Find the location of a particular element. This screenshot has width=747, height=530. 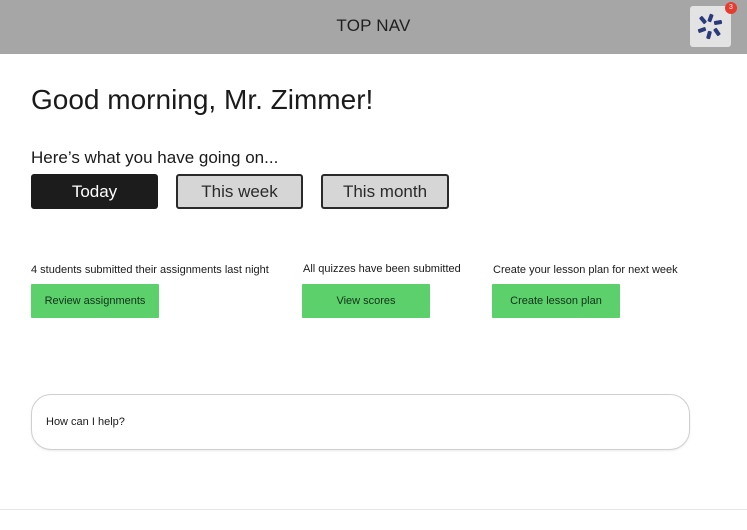

notification-badge: 3 is located at coordinates (731, 8).